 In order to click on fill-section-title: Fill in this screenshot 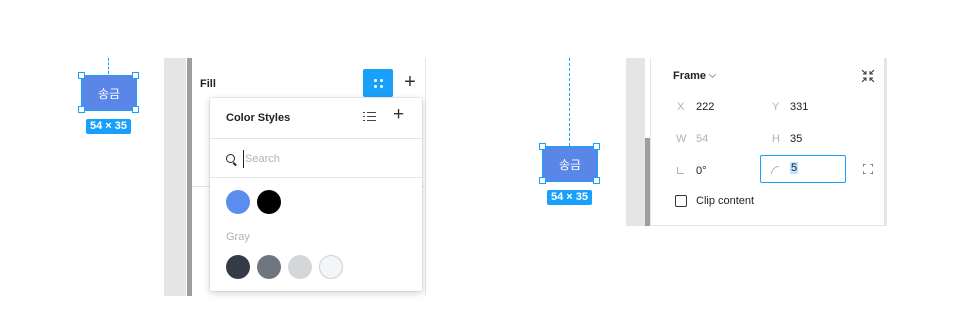, I will do `click(208, 84)`.